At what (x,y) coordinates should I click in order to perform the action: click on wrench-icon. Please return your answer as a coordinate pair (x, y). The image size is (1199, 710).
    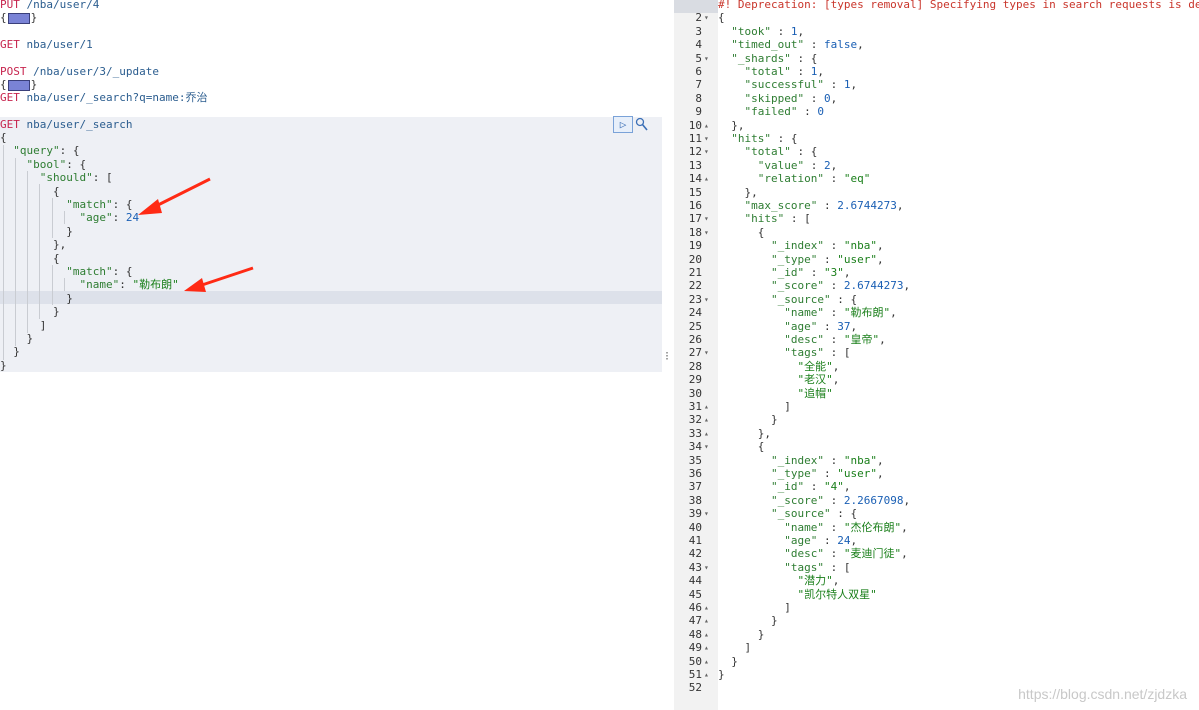
    Looking at the image, I should click on (642, 124).